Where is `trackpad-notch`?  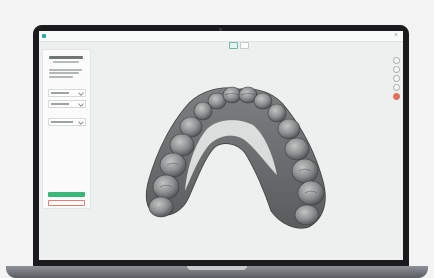
trackpad-notch is located at coordinates (217, 268).